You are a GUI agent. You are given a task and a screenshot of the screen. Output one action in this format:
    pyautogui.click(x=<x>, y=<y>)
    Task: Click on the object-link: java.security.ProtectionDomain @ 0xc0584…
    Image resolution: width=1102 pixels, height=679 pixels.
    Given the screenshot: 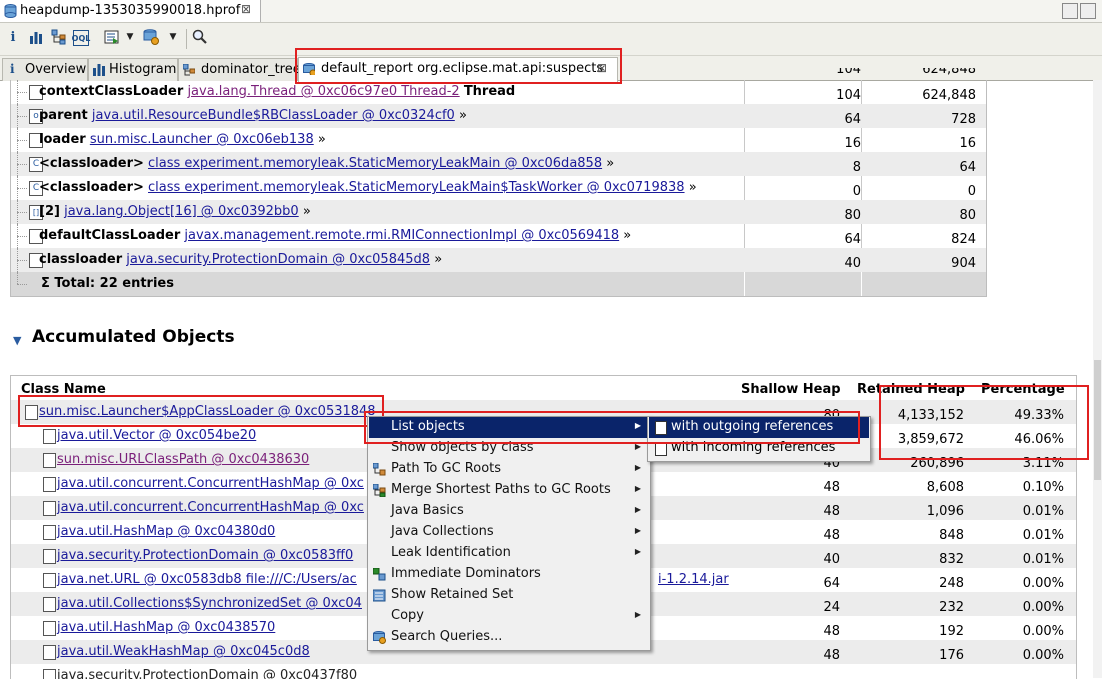 What is the action you would take?
    pyautogui.click(x=278, y=259)
    